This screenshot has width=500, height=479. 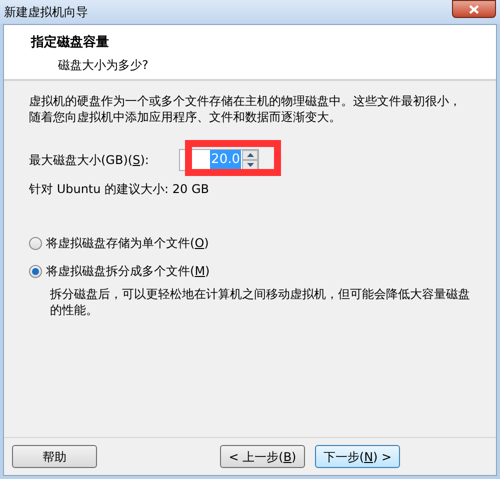 I want to click on increment-button, so click(x=250, y=155).